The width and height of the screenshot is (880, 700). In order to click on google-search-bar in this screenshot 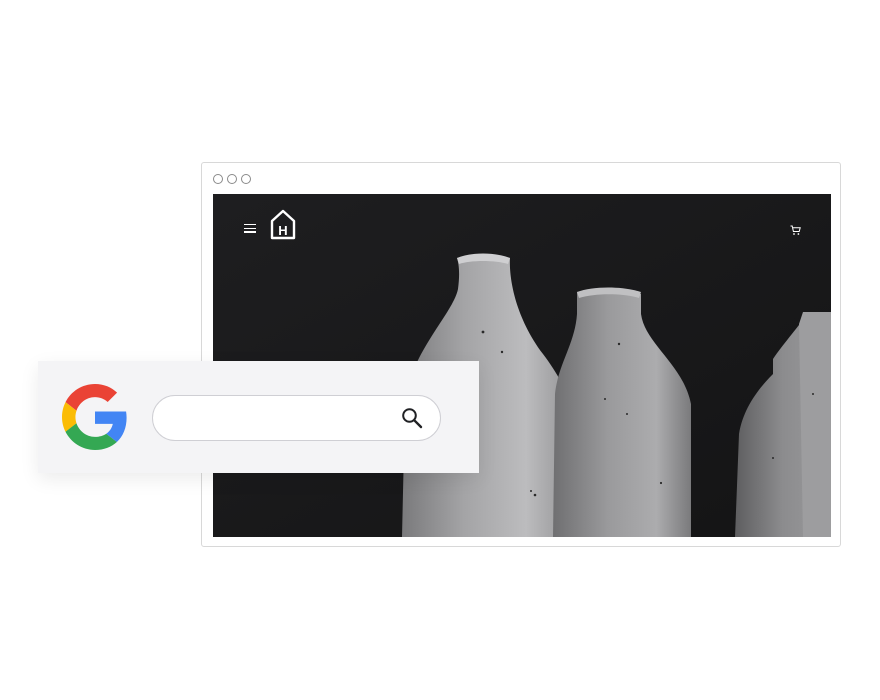, I will do `click(296, 418)`.